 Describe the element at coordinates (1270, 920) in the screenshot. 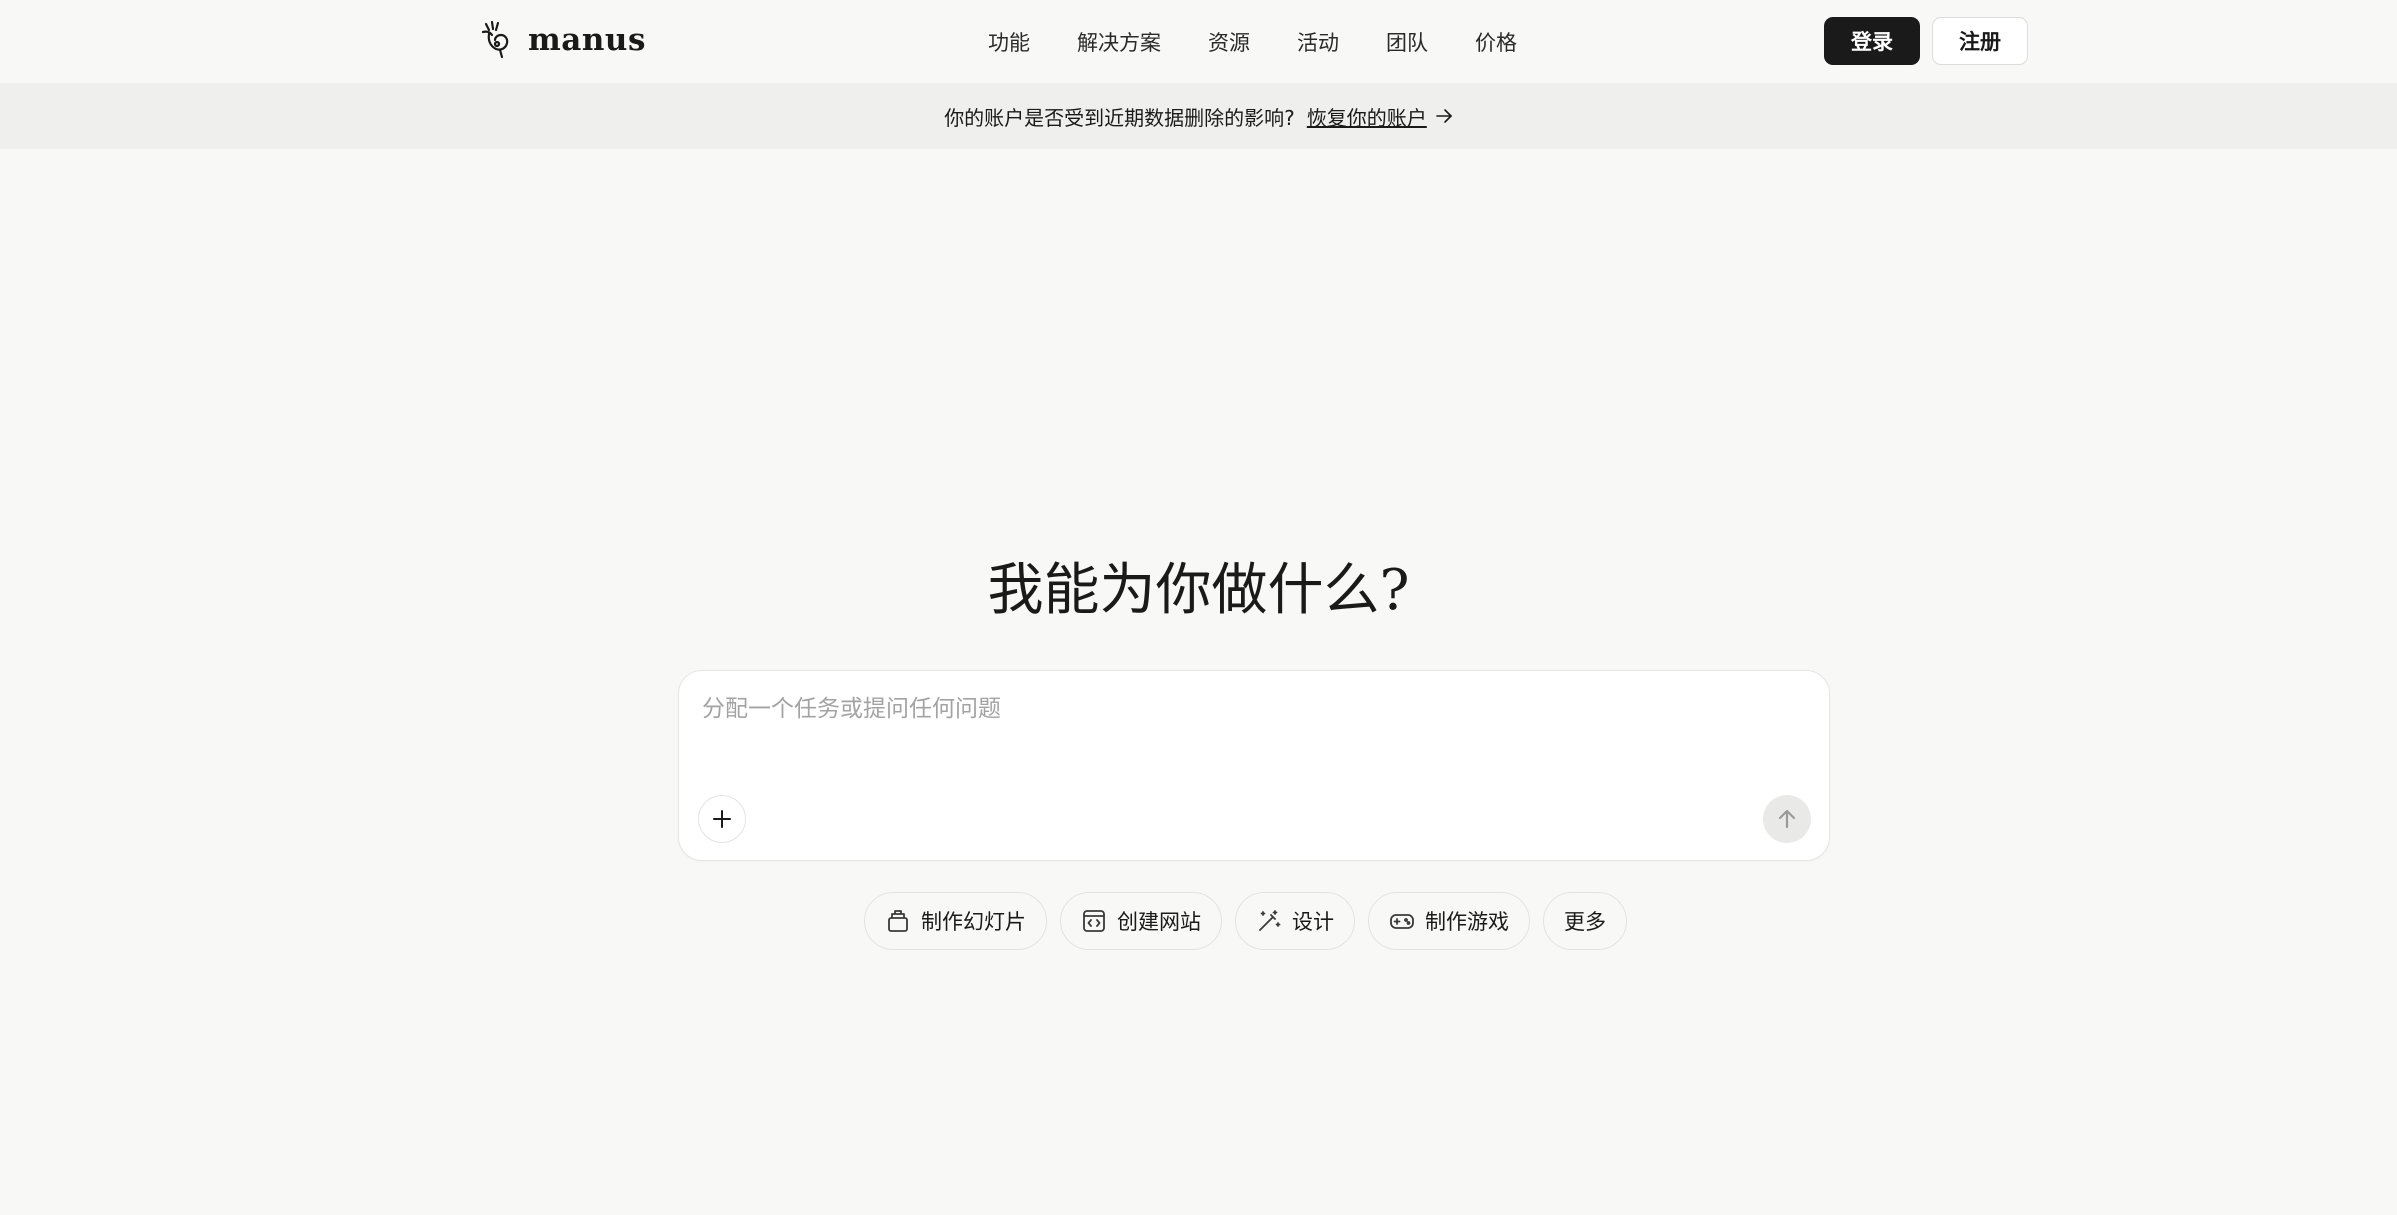

I see `design-wand-icon` at that location.